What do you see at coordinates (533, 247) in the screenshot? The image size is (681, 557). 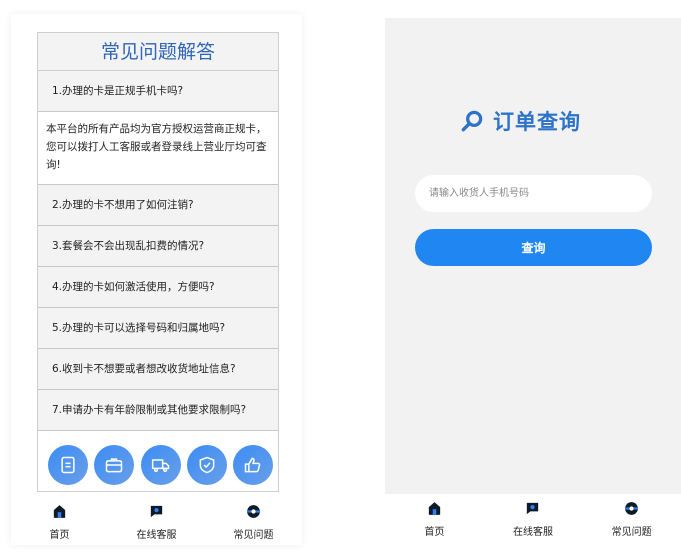 I see `query-button: 查询` at bounding box center [533, 247].